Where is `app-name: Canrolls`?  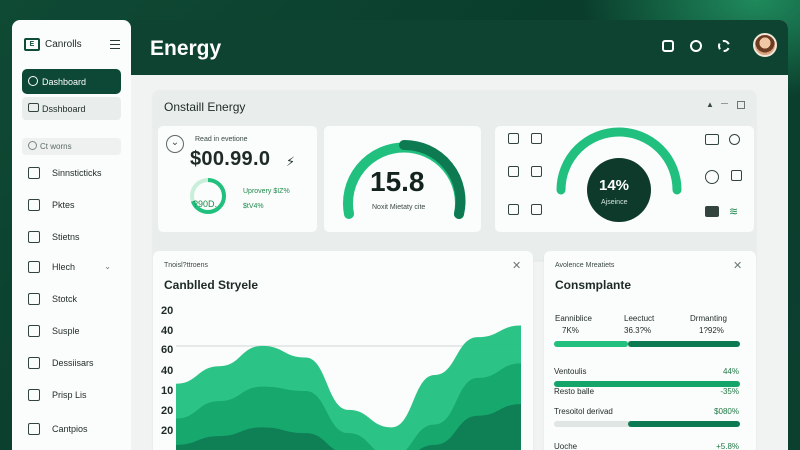 app-name: Canrolls is located at coordinates (63, 44).